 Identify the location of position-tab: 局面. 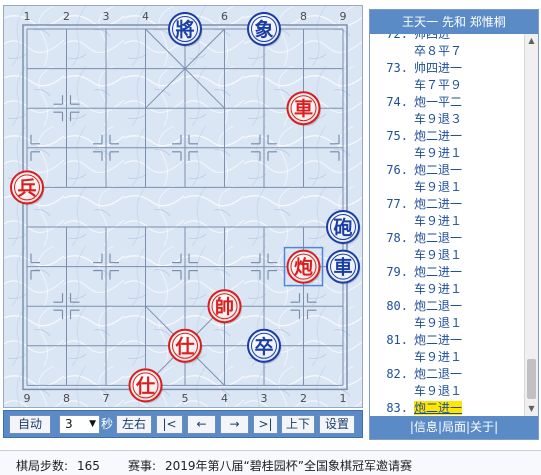
(454, 427).